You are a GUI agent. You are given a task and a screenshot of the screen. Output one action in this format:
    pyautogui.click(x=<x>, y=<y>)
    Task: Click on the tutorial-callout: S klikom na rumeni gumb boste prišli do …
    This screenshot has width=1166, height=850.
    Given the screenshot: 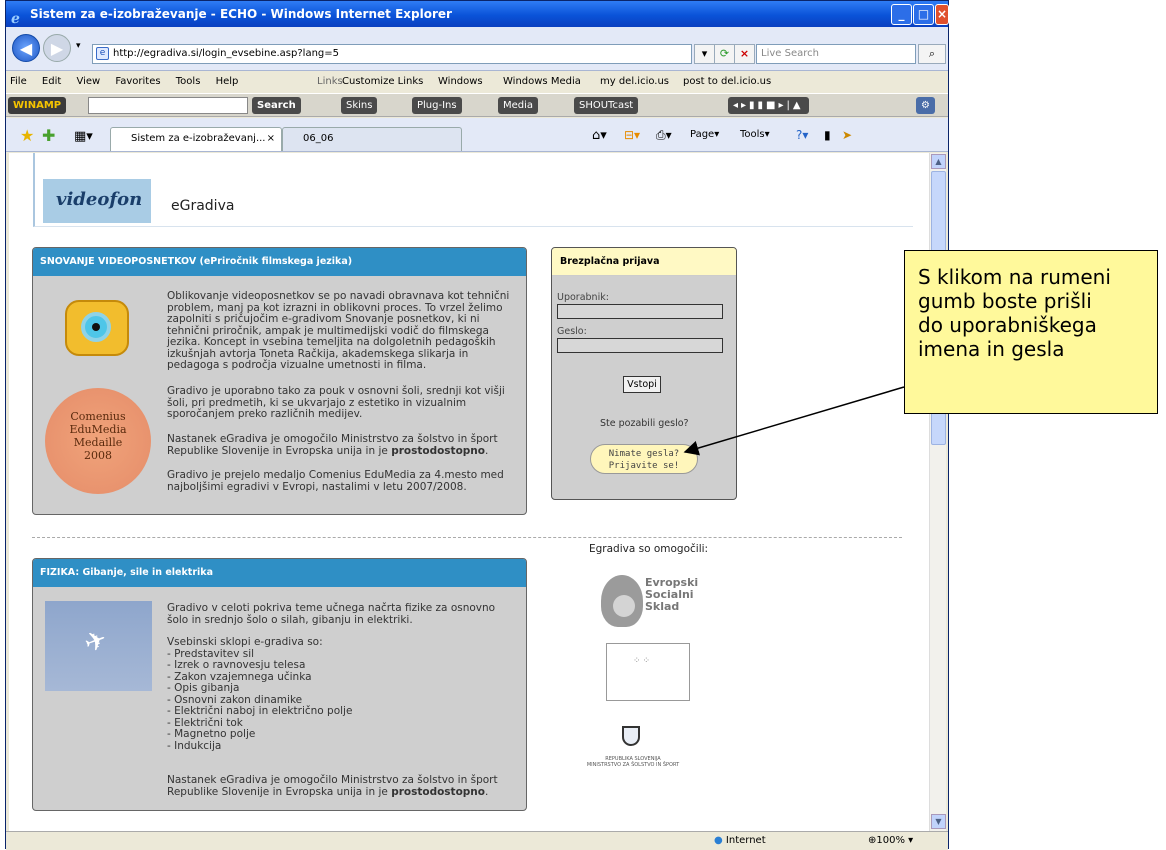 What is the action you would take?
    pyautogui.click(x=1031, y=332)
    